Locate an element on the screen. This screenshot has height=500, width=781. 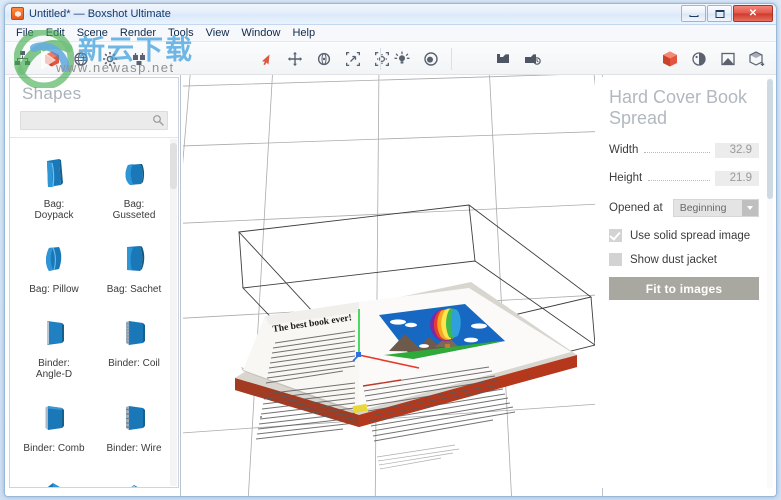
shapes-panel-header: Shapes is located at coordinates (94, 108).